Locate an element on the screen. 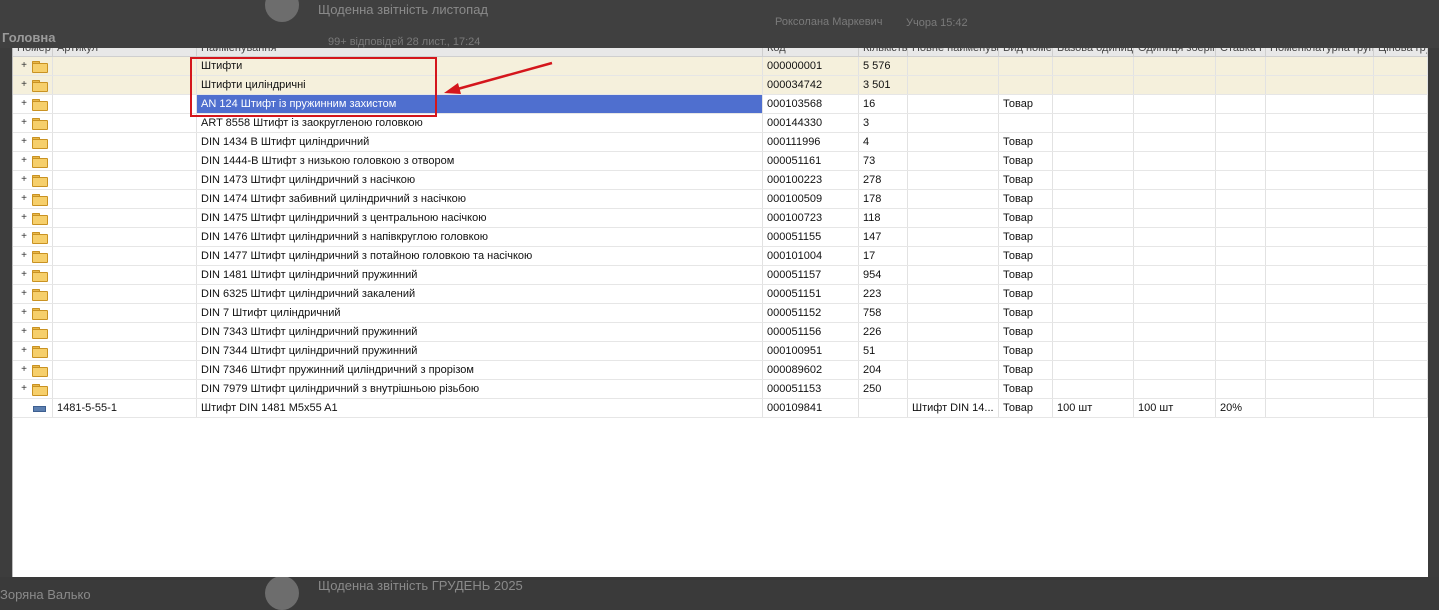 The width and height of the screenshot is (1439, 610). row-quantity-cell: 51 is located at coordinates (883, 351).